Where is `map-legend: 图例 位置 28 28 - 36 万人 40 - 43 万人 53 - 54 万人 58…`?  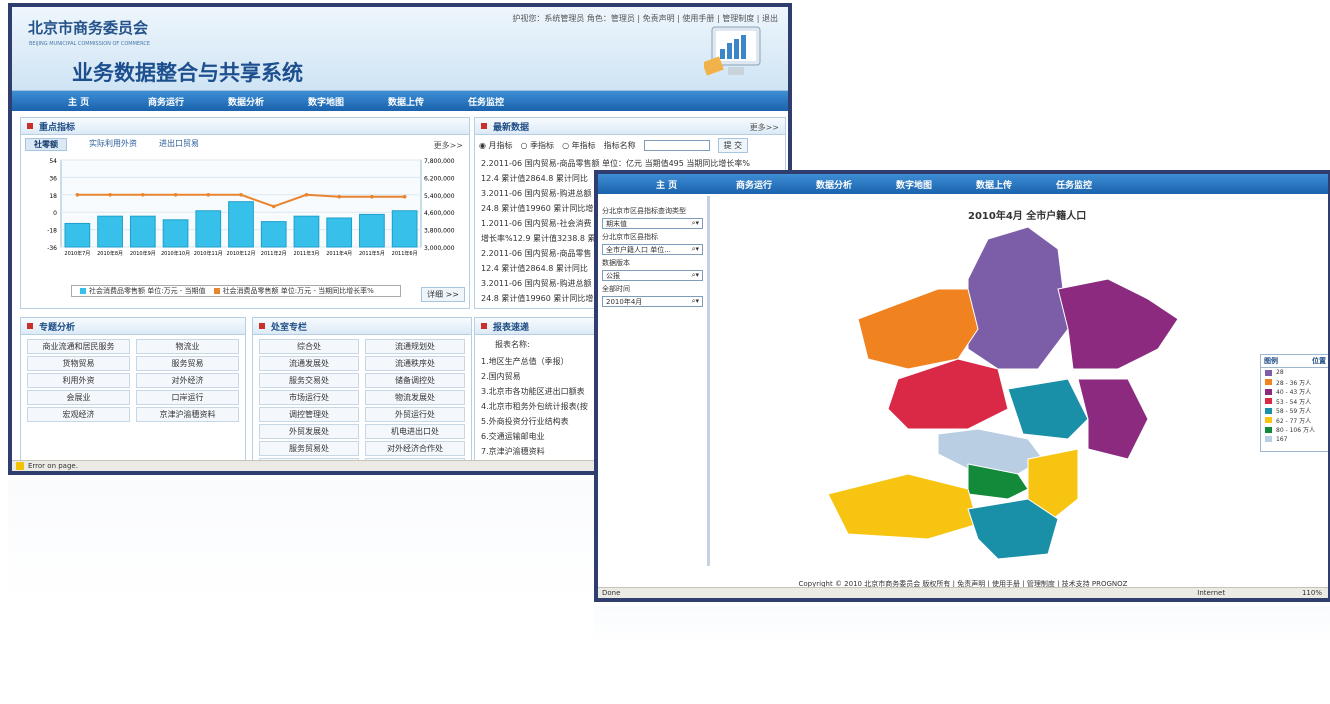 map-legend: 图例 位置 28 28 - 36 万人 40 - 43 万人 53 - 54 万人 58… is located at coordinates (1294, 403).